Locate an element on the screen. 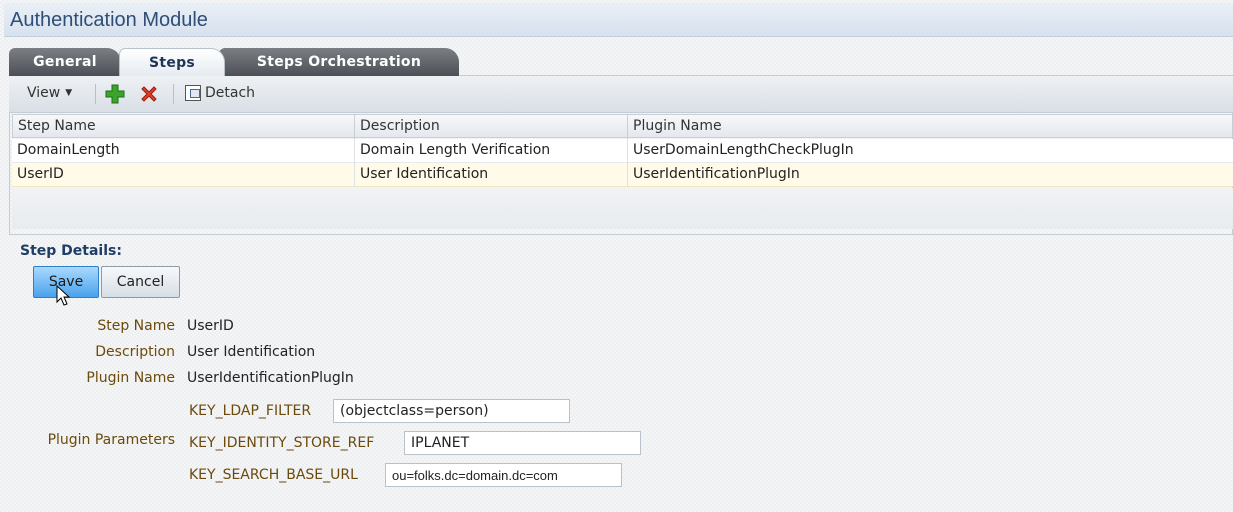 Image resolution: width=1233 pixels, height=512 pixels. view-menu: View ▼ is located at coordinates (49, 93).